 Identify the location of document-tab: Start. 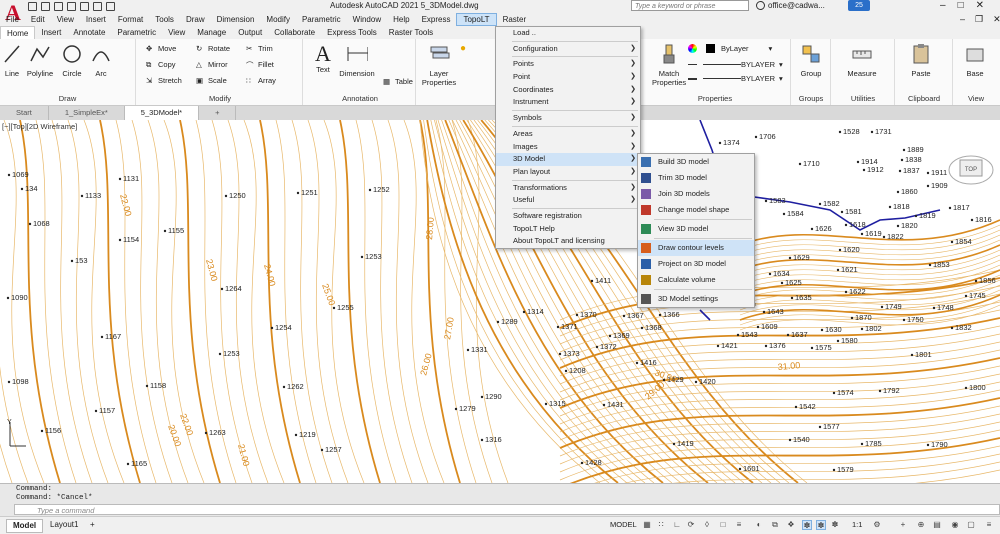
(24, 113).